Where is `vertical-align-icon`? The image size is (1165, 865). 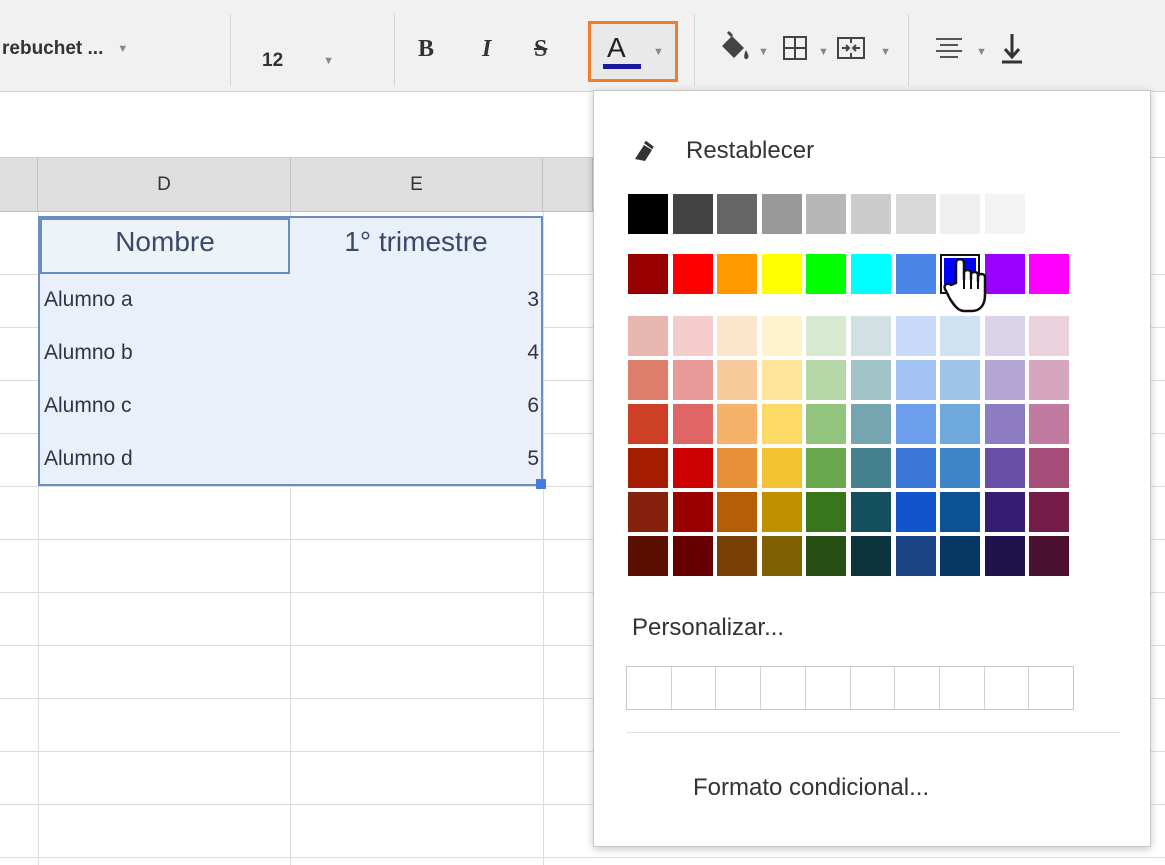 vertical-align-icon is located at coordinates (1012, 49).